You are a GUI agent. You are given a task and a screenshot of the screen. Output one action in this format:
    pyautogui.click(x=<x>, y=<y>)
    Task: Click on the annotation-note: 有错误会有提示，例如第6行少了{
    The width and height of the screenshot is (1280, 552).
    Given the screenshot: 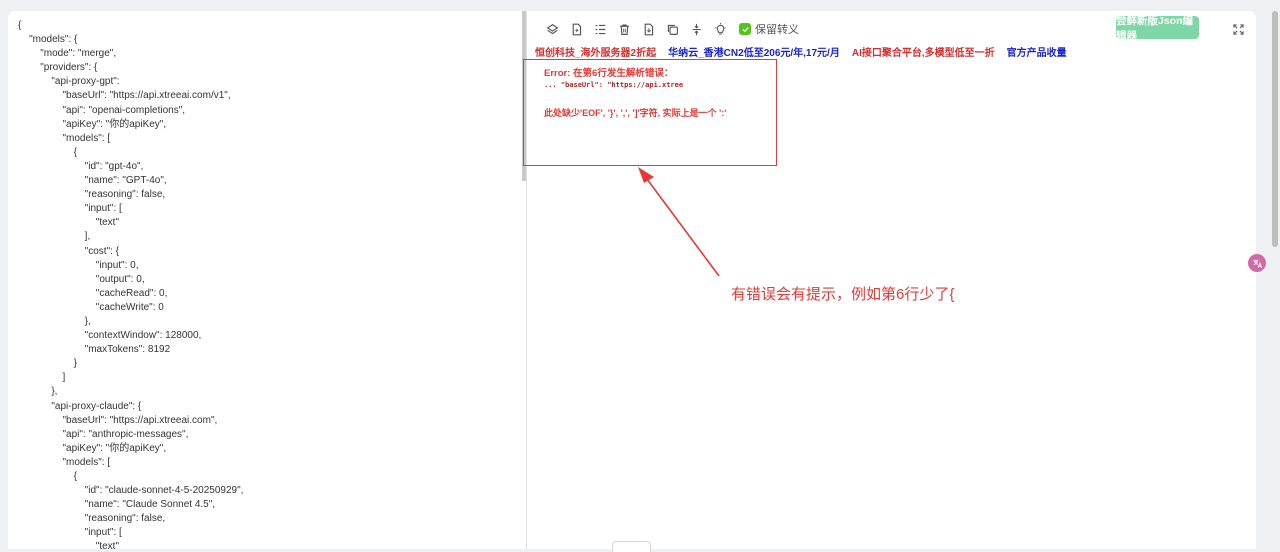 What is the action you would take?
    pyautogui.click(x=843, y=294)
    